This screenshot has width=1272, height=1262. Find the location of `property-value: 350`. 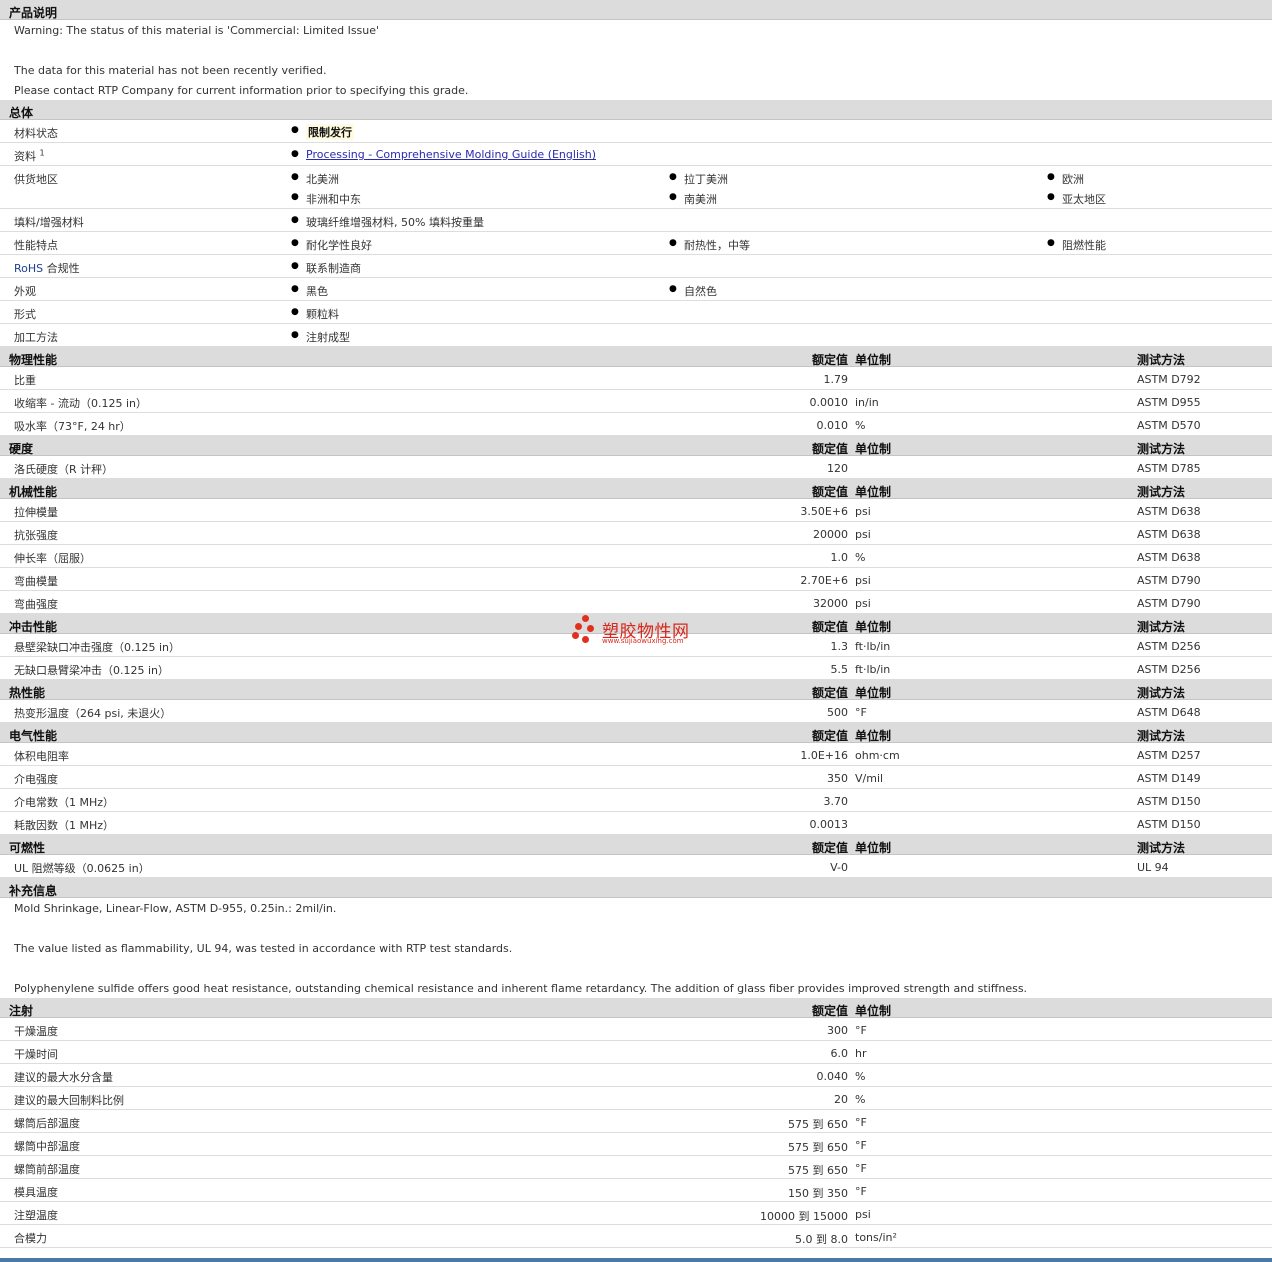

property-value: 350 is located at coordinates (837, 778).